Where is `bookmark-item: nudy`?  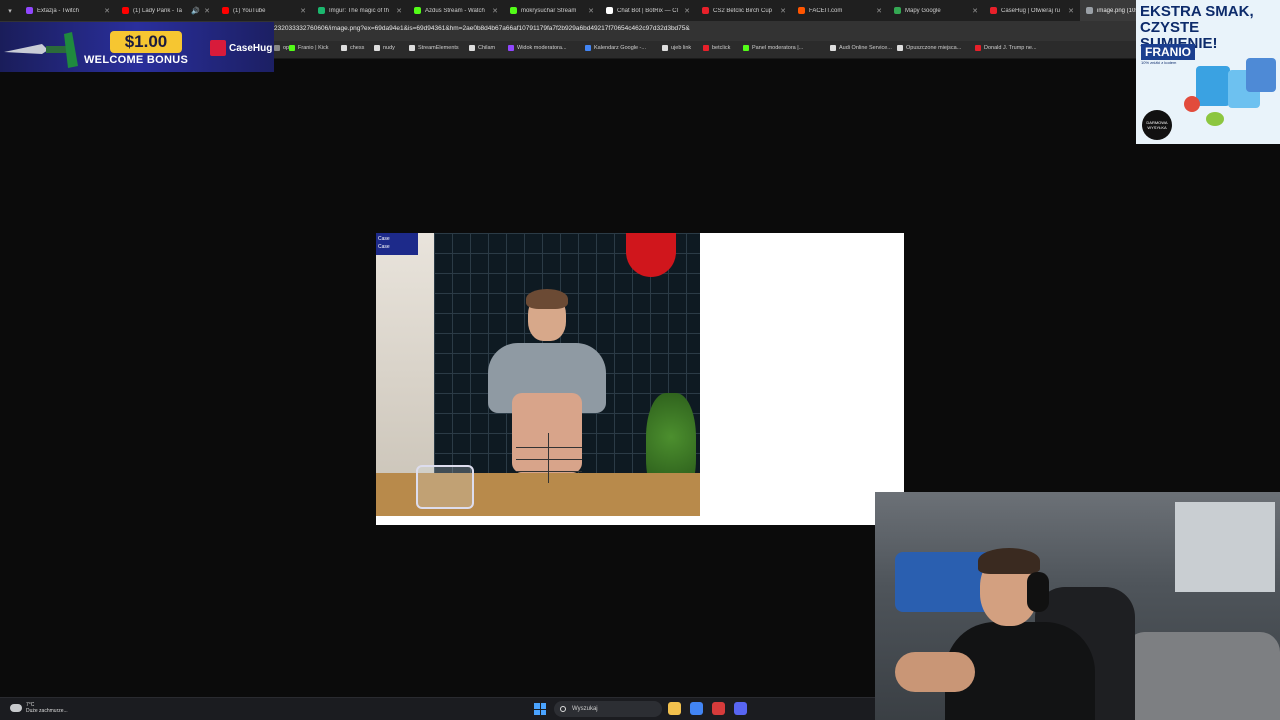
bookmark-item: nudy is located at coordinates (384, 48).